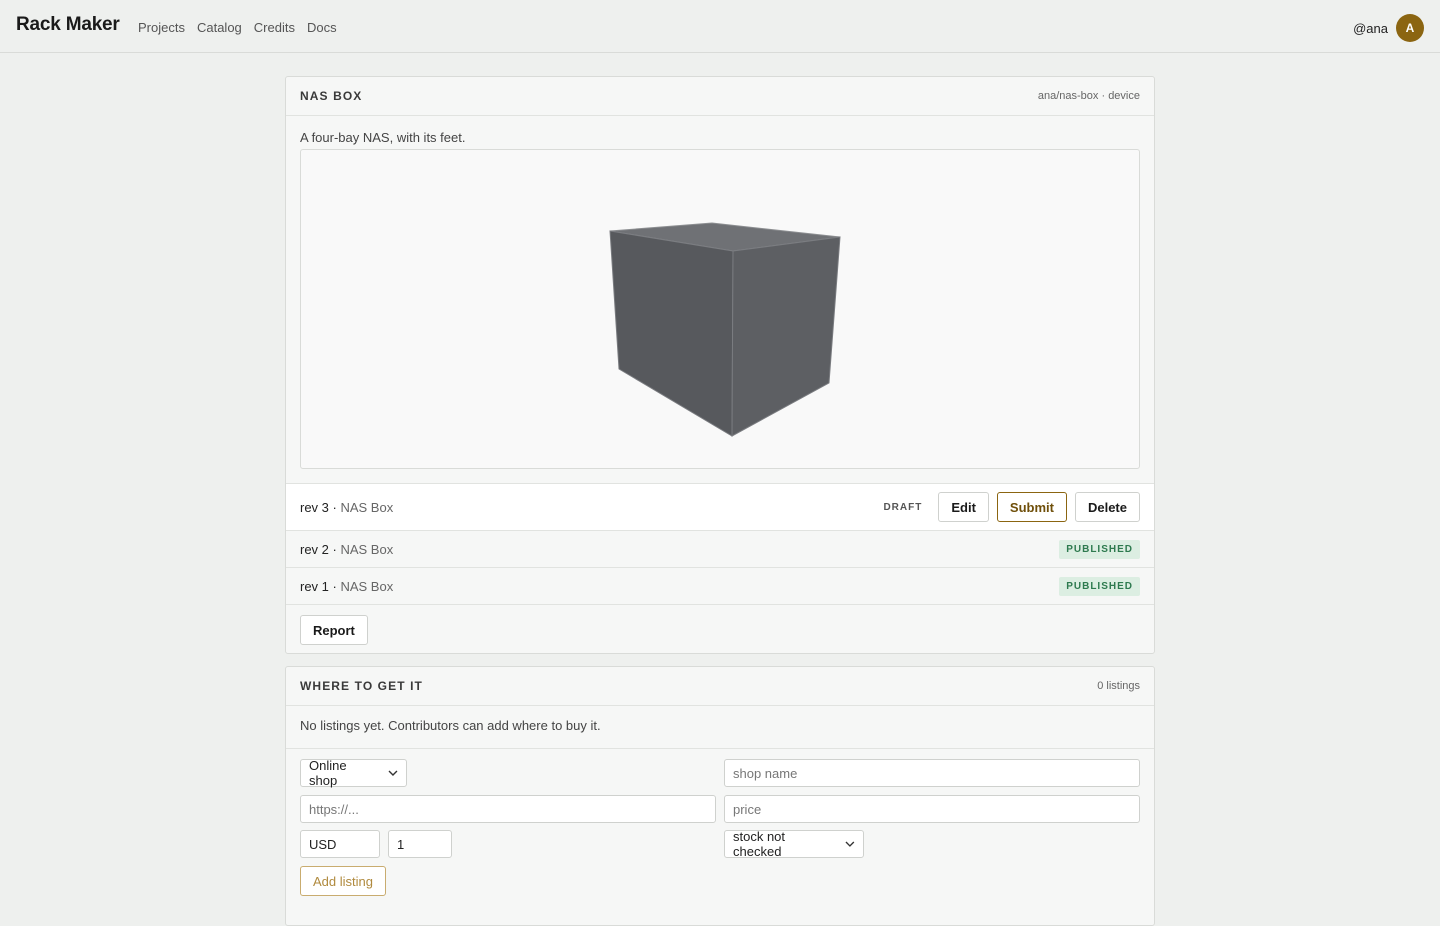 This screenshot has width=1440, height=926. I want to click on revision-row: rev 2 · NAS Box PUBLISHED, so click(720, 549).